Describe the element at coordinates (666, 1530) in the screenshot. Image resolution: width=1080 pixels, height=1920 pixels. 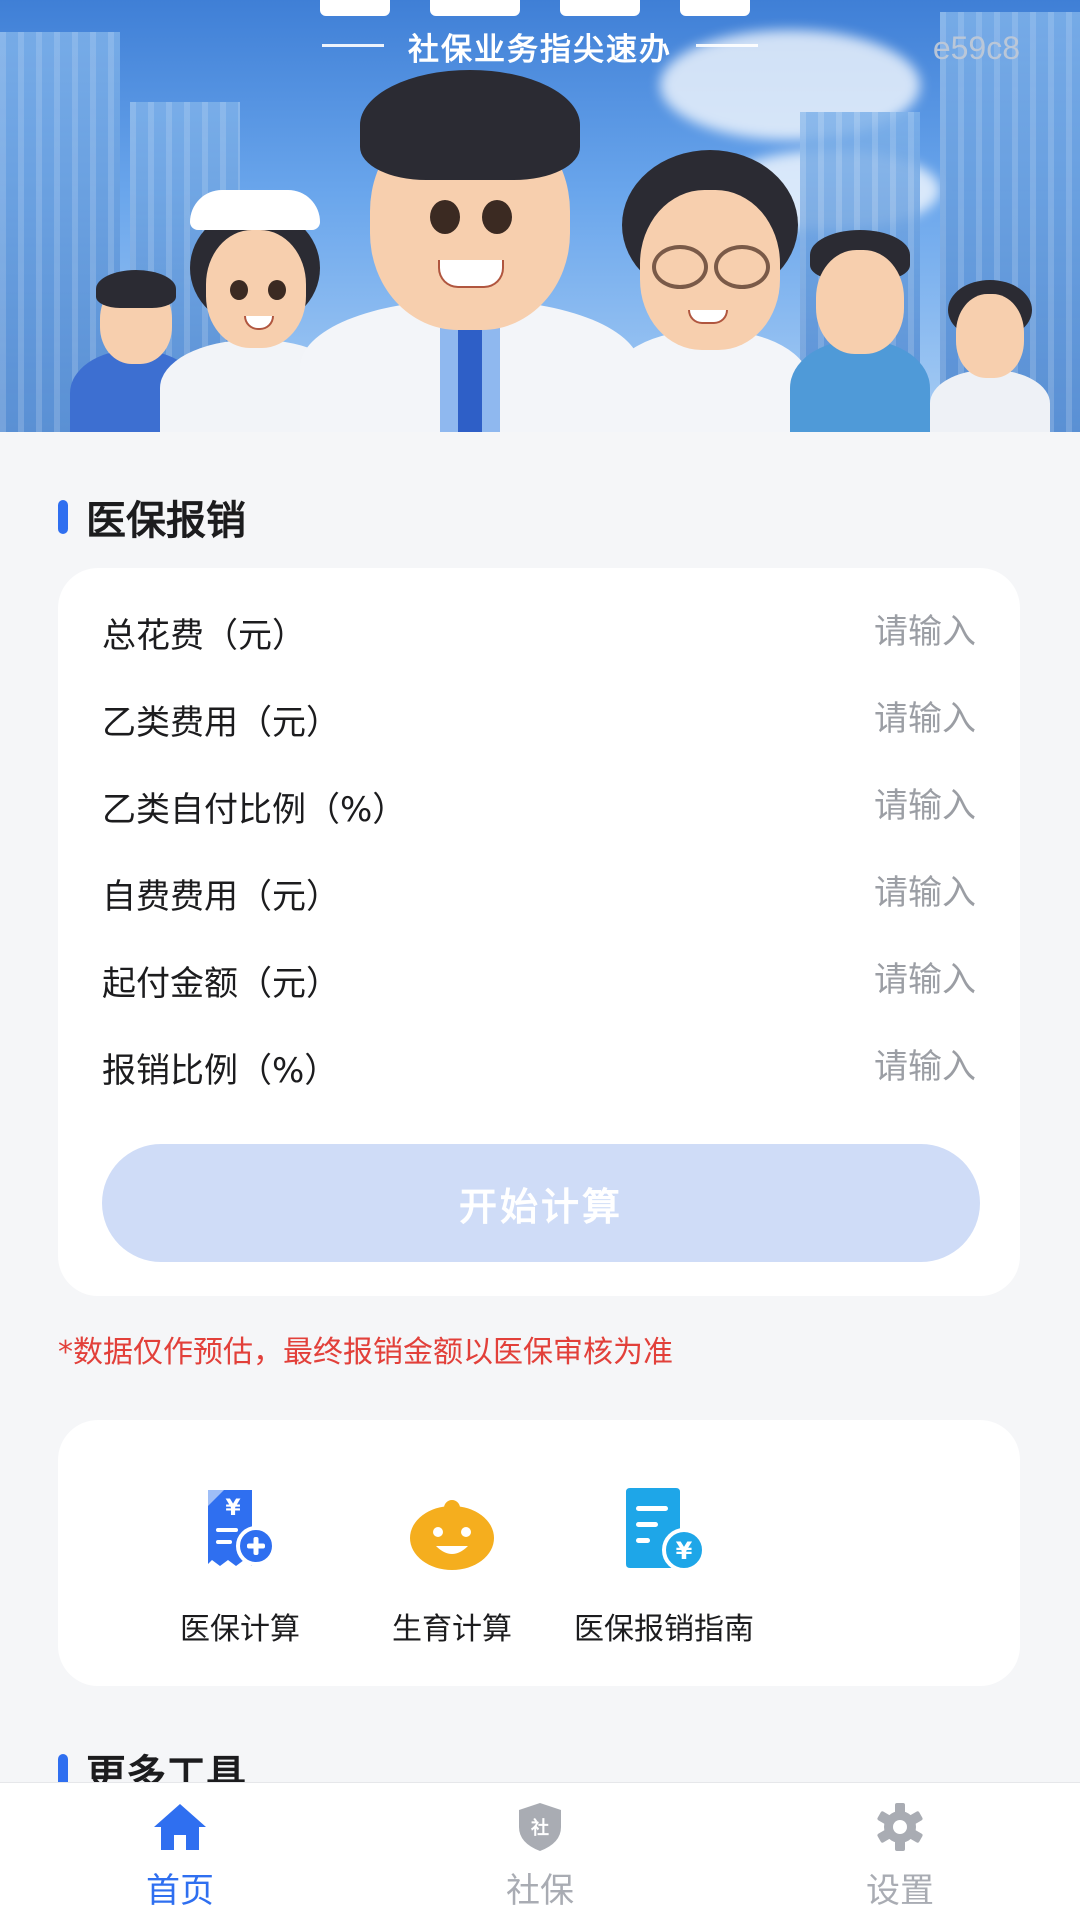
I see `reimbursement-guide-icon: ¥` at that location.